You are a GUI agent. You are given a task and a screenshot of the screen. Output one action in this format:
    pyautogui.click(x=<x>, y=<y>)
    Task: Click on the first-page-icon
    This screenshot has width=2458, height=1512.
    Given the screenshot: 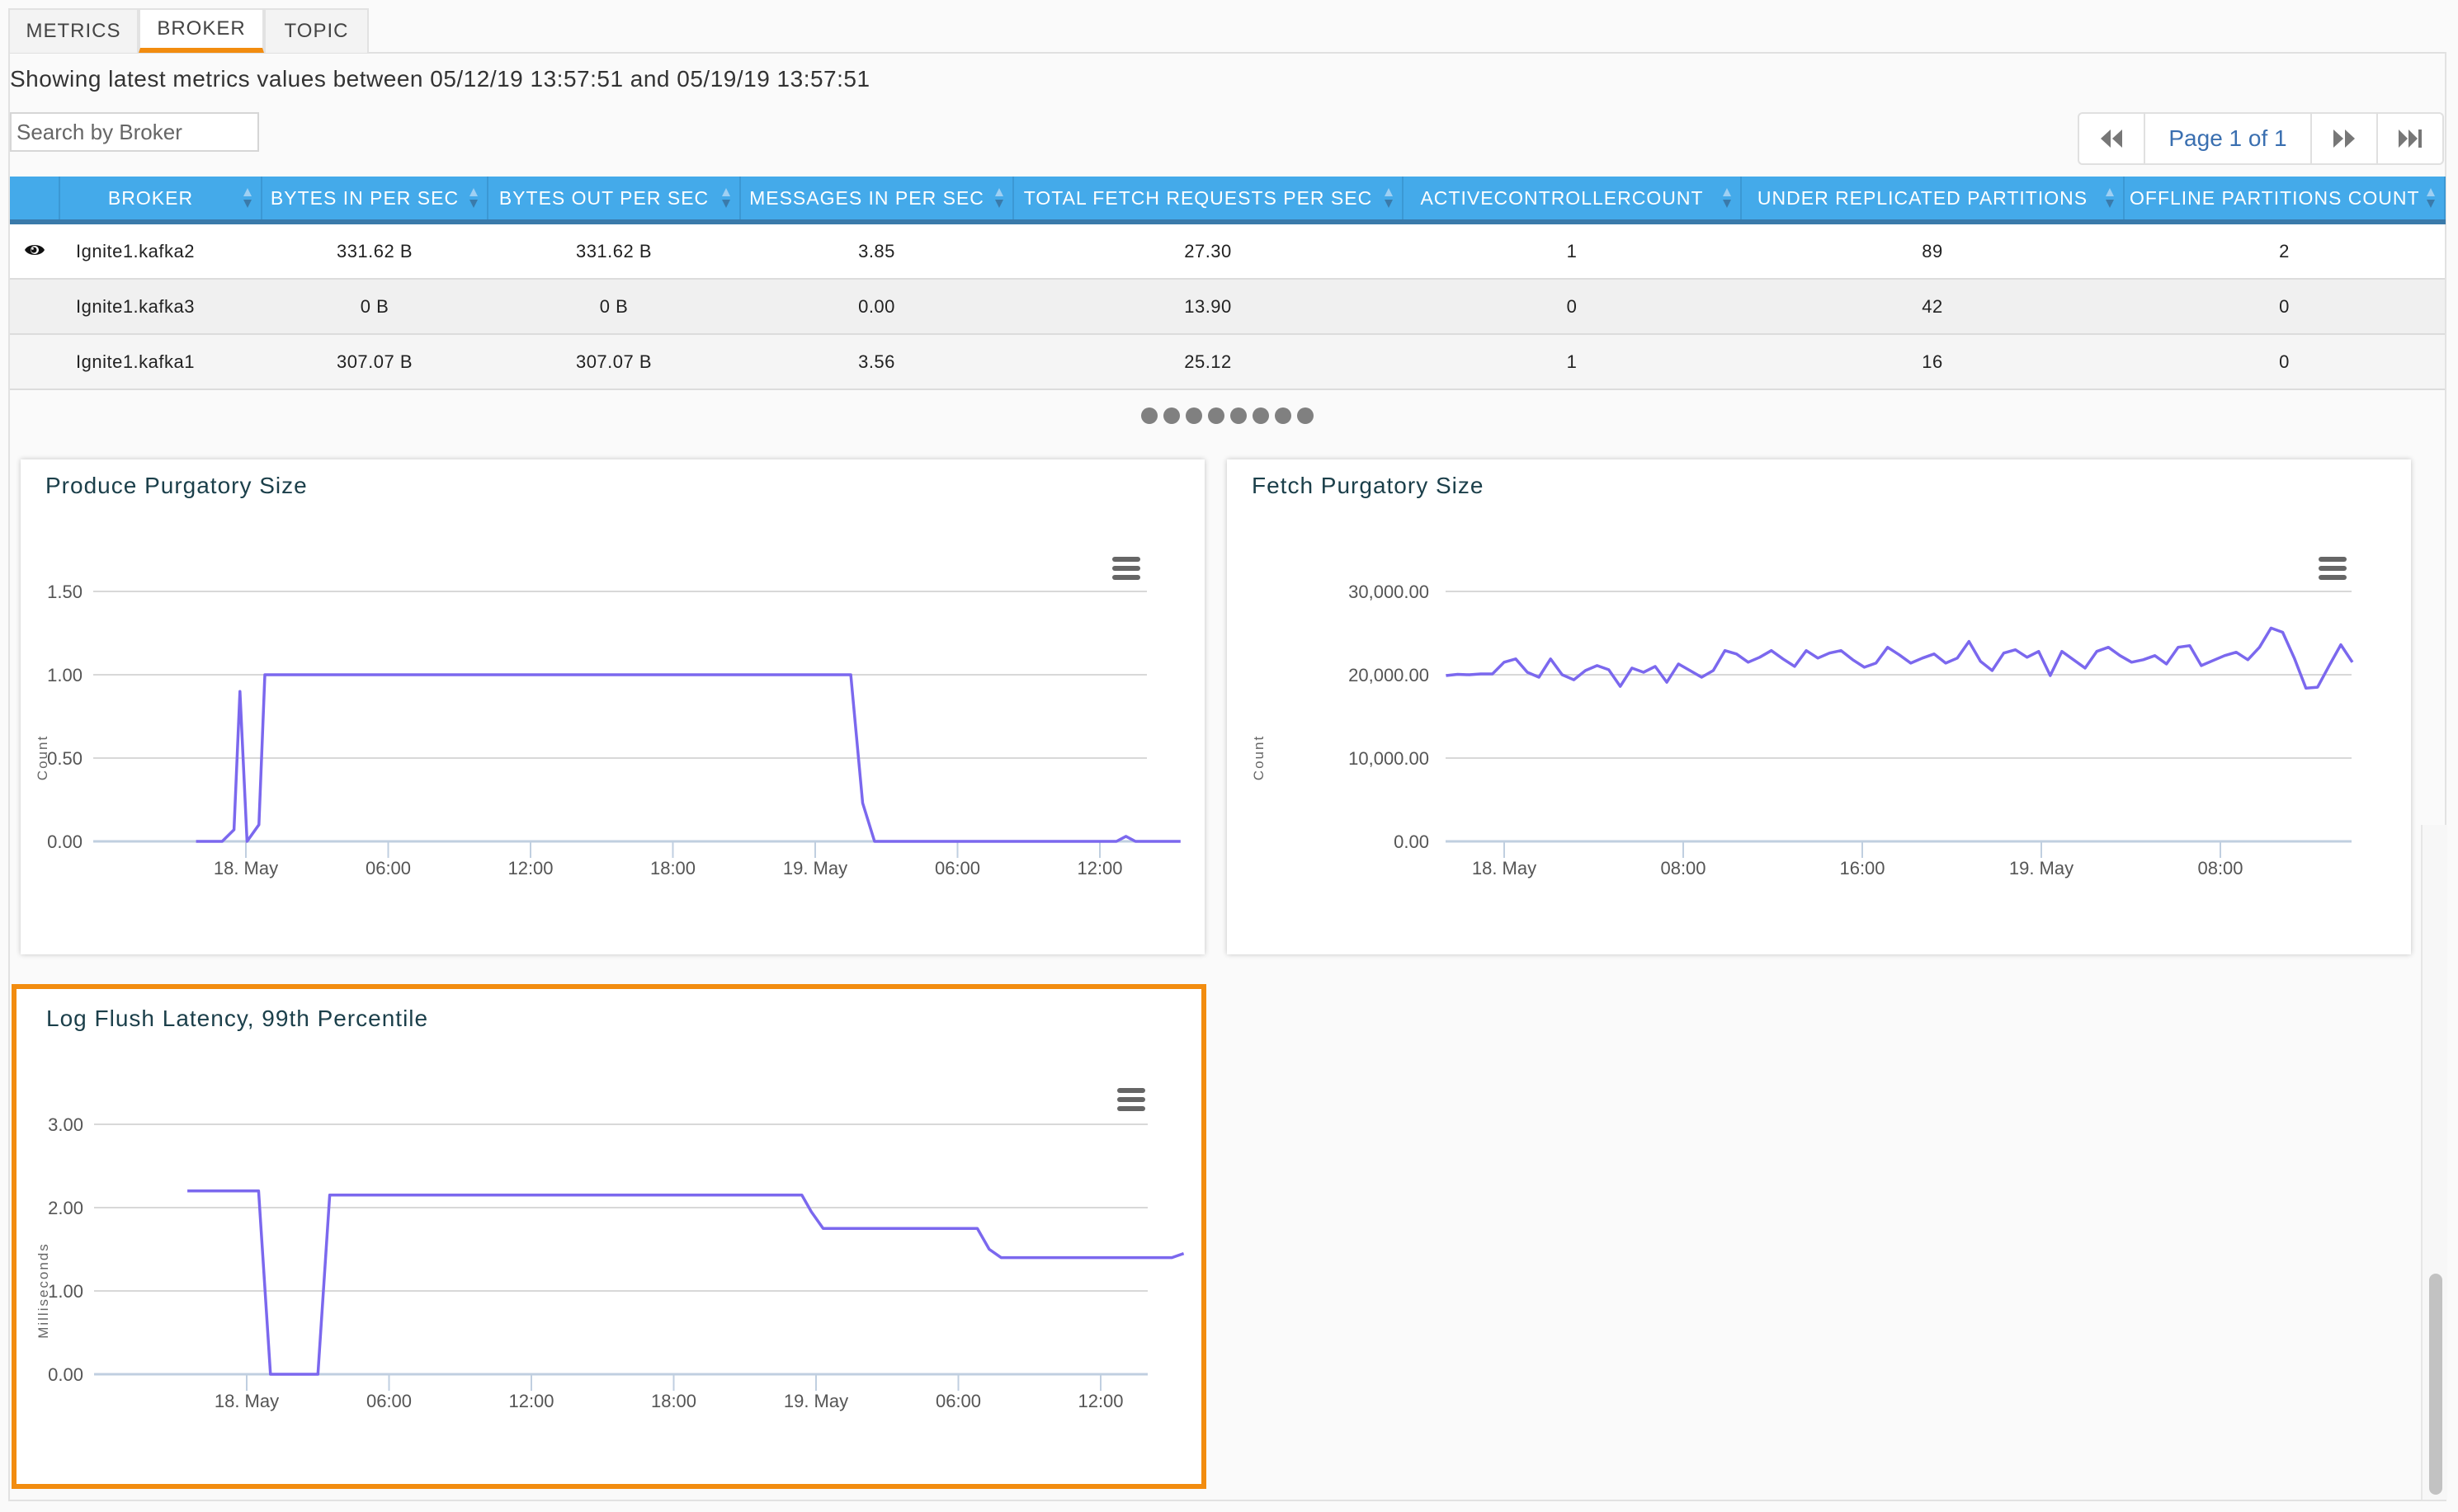 What is the action you would take?
    pyautogui.click(x=2111, y=139)
    